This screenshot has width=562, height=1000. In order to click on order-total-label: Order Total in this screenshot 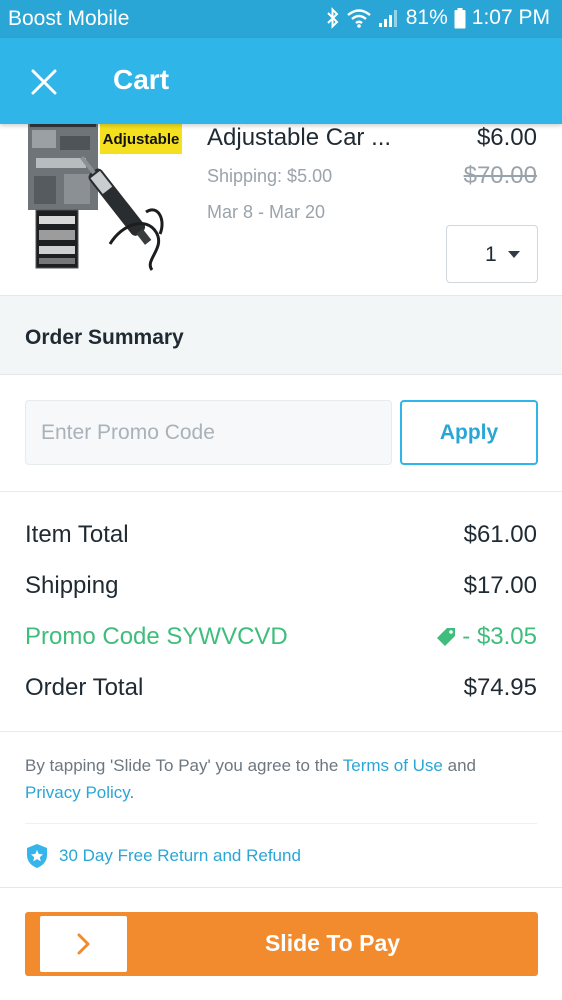, I will do `click(84, 687)`.